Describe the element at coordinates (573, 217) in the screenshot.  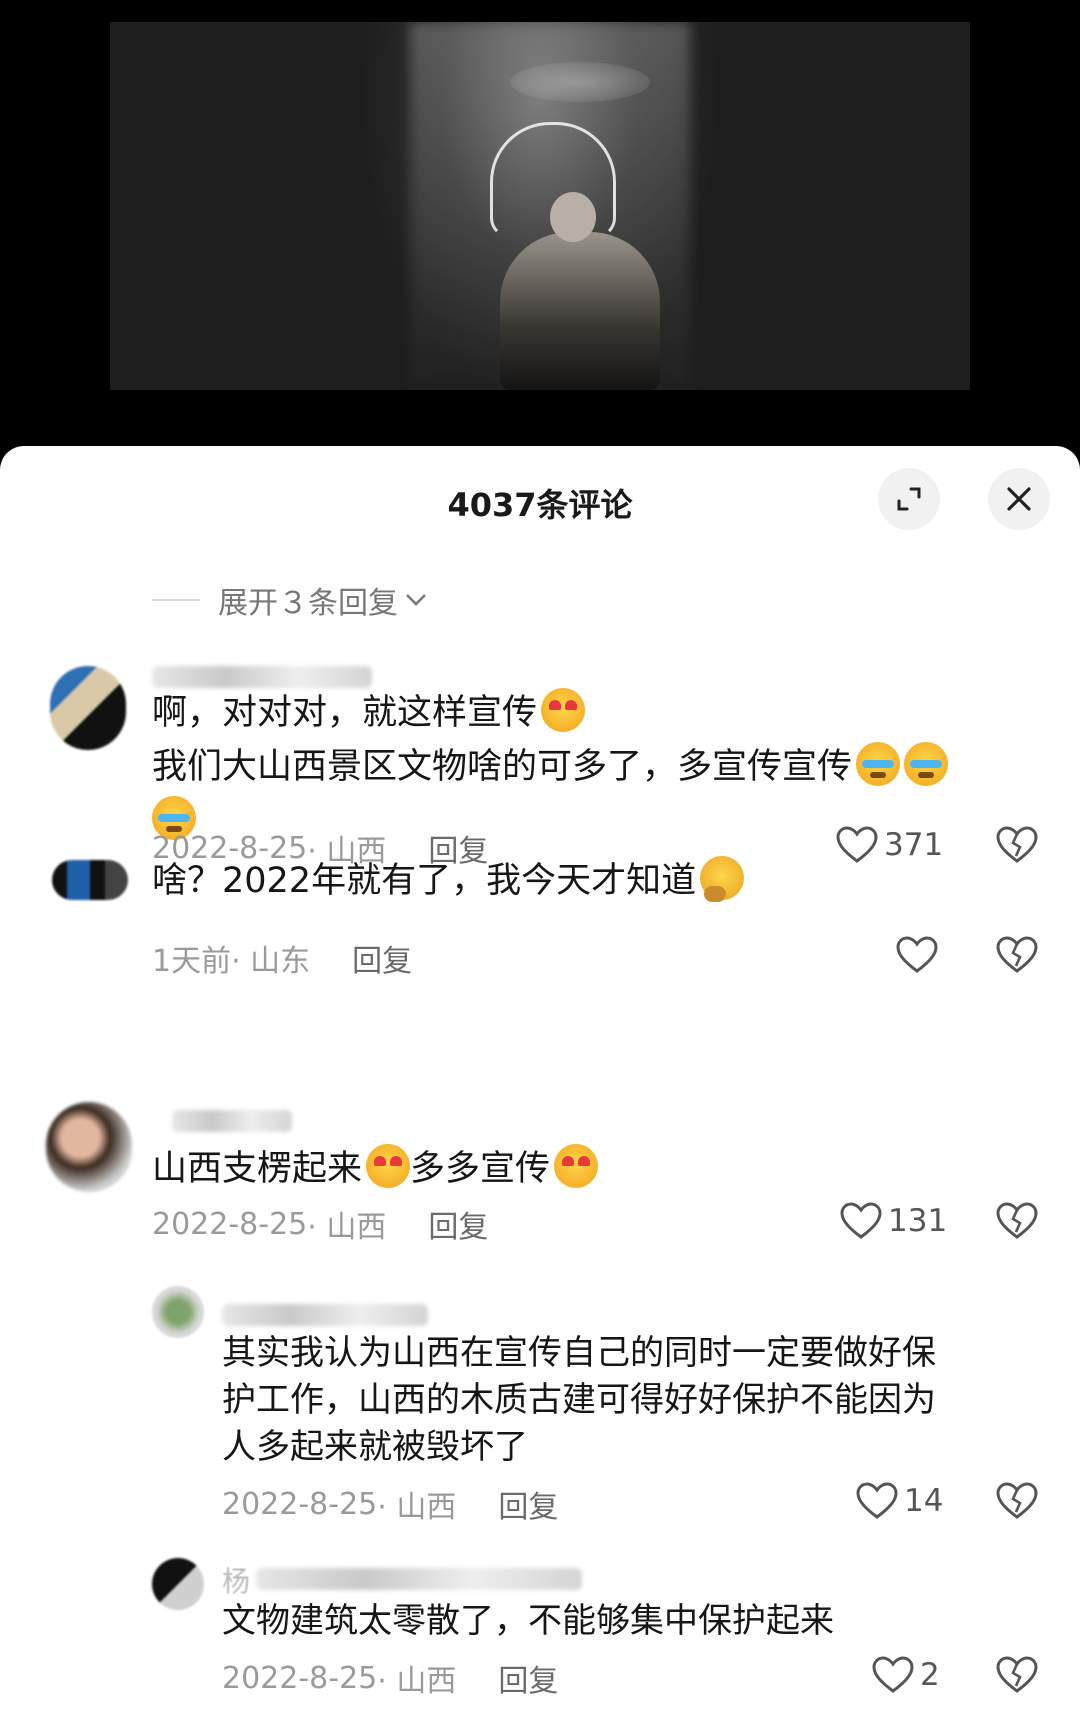
I see `figure-head` at that location.